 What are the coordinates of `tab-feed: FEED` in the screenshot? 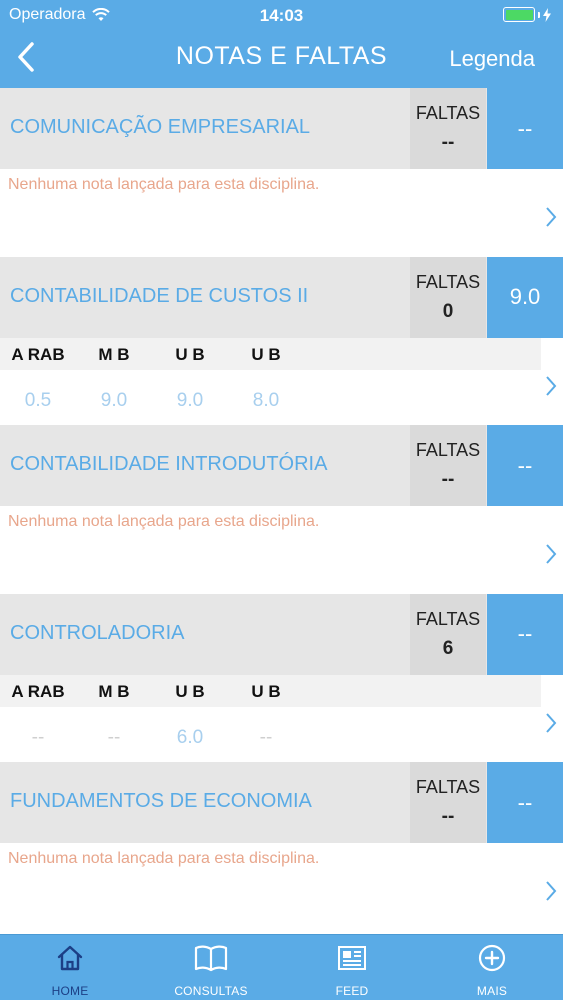 It's located at (352, 967).